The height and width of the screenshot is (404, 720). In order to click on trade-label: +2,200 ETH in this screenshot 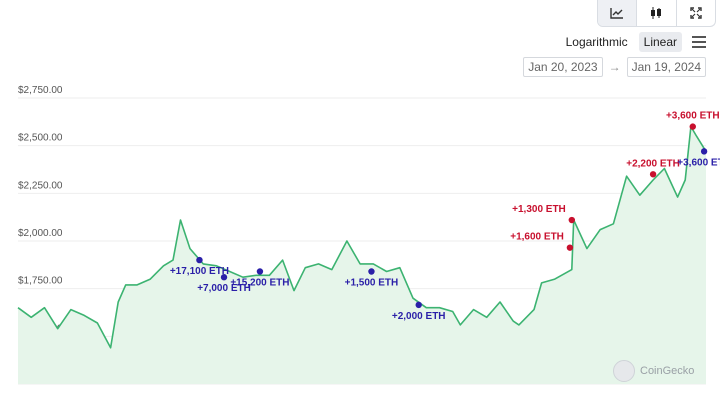, I will do `click(653, 163)`.